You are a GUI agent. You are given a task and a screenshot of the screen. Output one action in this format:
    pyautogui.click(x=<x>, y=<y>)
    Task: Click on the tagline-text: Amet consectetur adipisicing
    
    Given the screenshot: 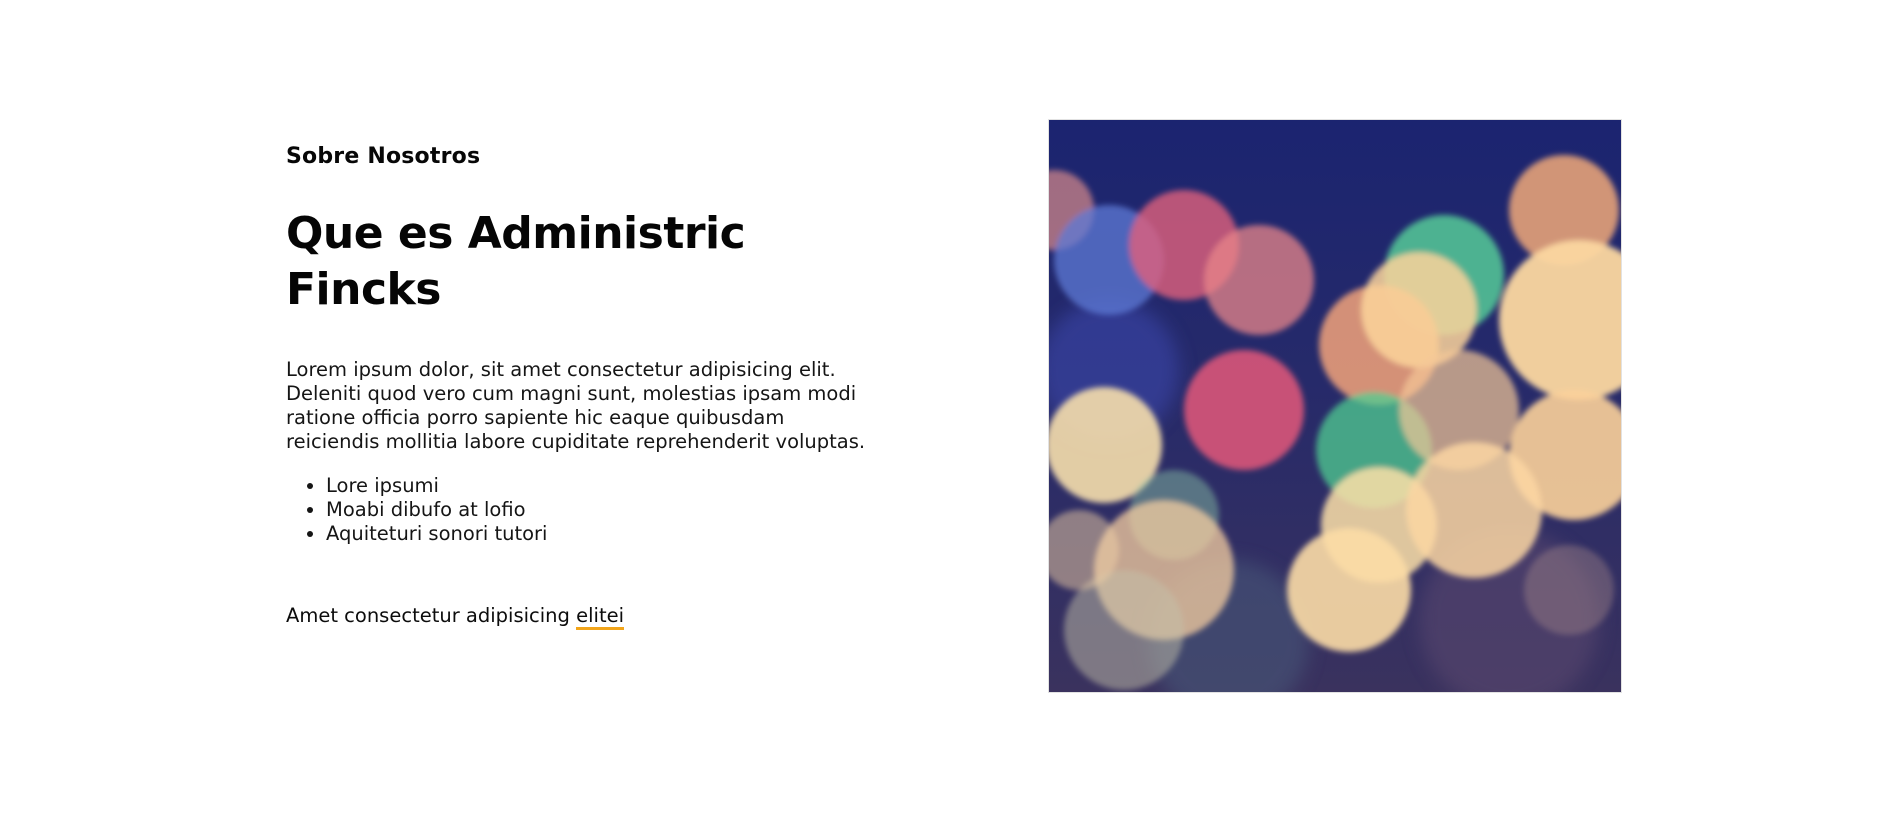 What is the action you would take?
    pyautogui.click(x=431, y=615)
    